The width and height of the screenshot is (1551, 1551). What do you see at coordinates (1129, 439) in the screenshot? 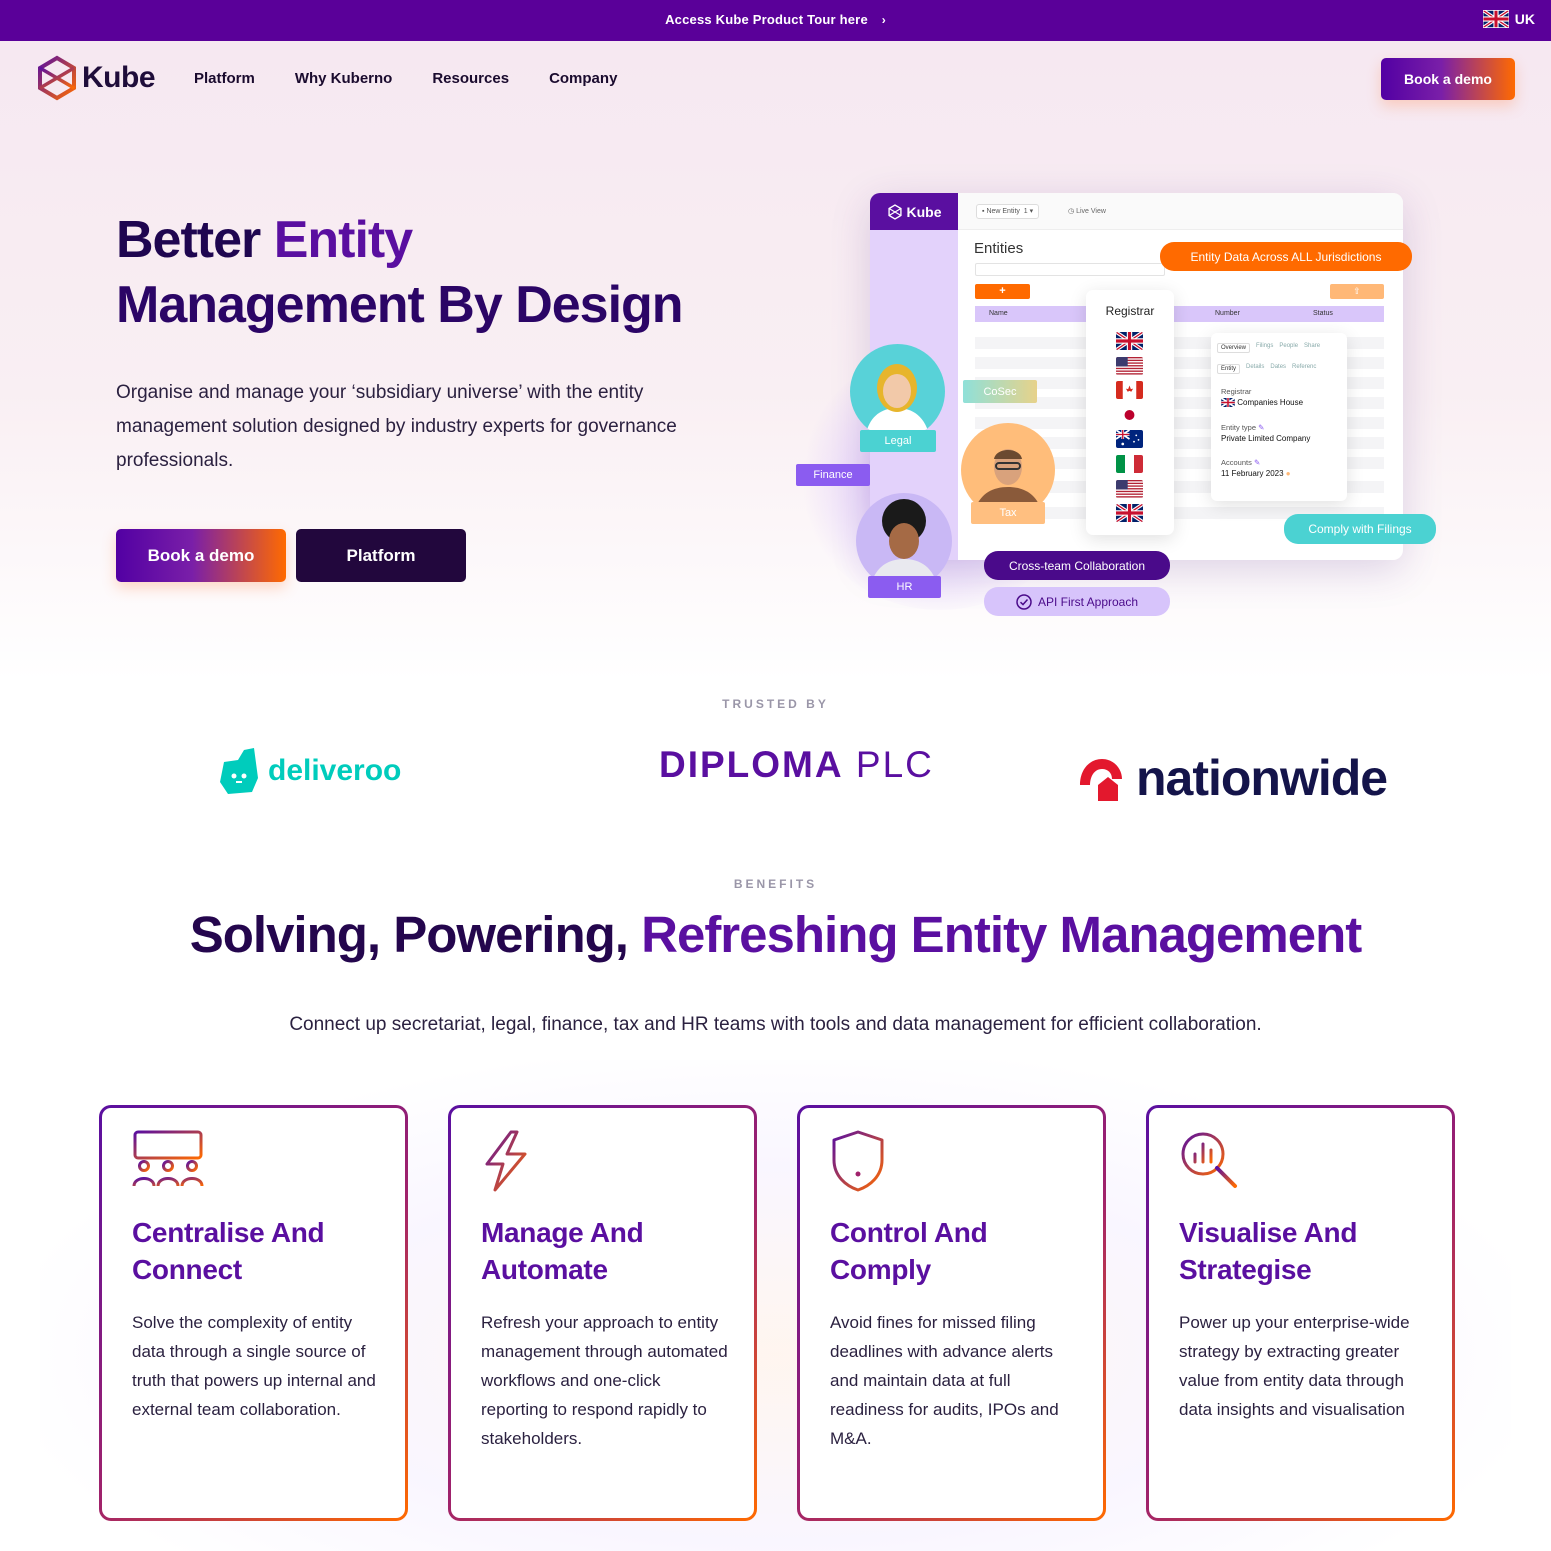
I see `australia-flag-icon` at bounding box center [1129, 439].